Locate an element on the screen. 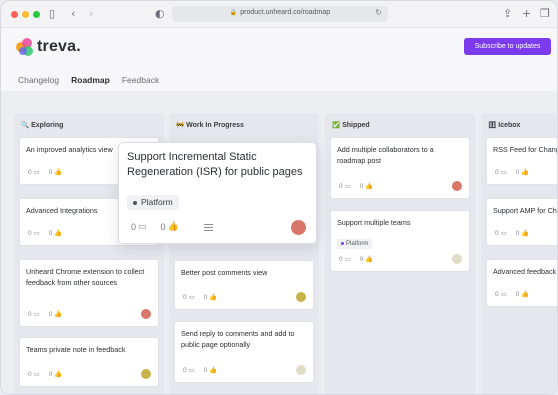 The image size is (558, 395). description-icon is located at coordinates (208, 227).